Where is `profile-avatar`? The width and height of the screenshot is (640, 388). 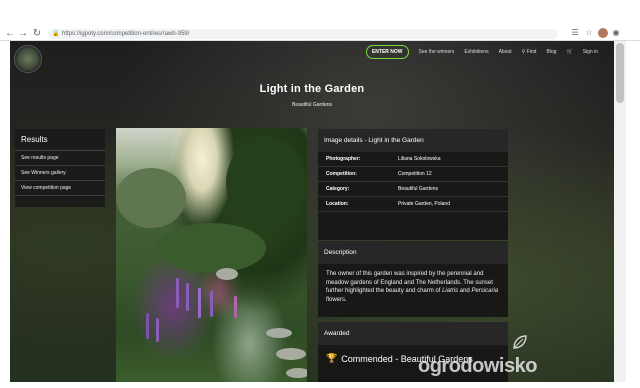 profile-avatar is located at coordinates (603, 33).